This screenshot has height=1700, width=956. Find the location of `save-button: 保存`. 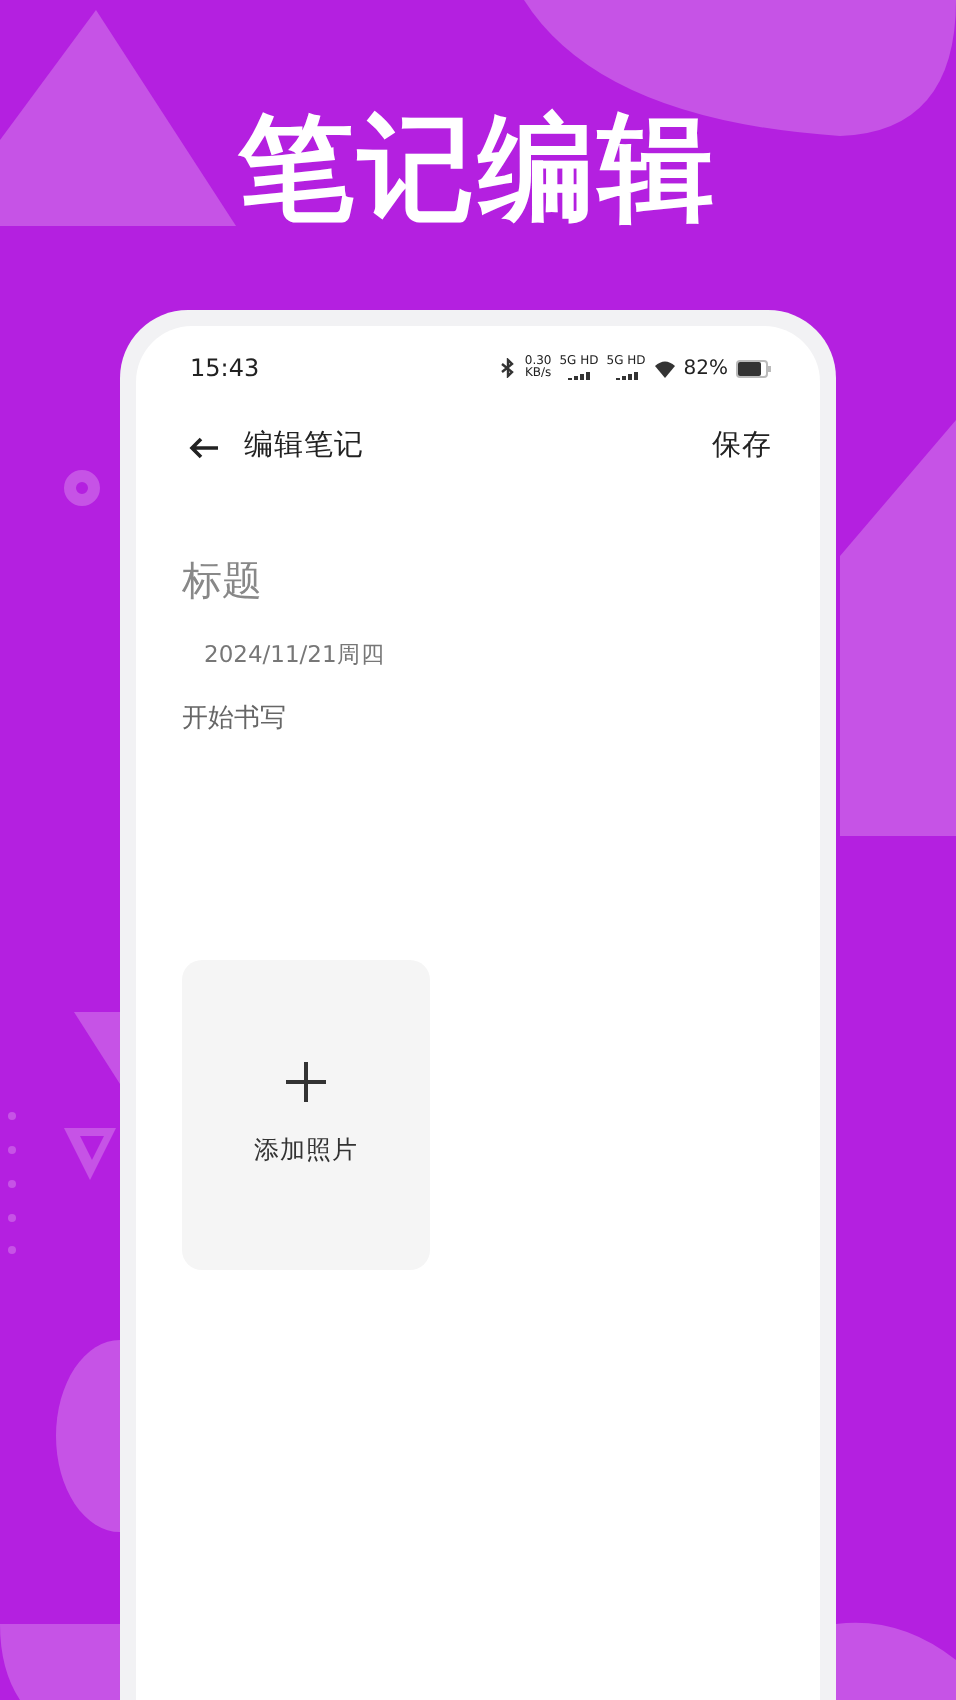

save-button: 保存 is located at coordinates (742, 448).